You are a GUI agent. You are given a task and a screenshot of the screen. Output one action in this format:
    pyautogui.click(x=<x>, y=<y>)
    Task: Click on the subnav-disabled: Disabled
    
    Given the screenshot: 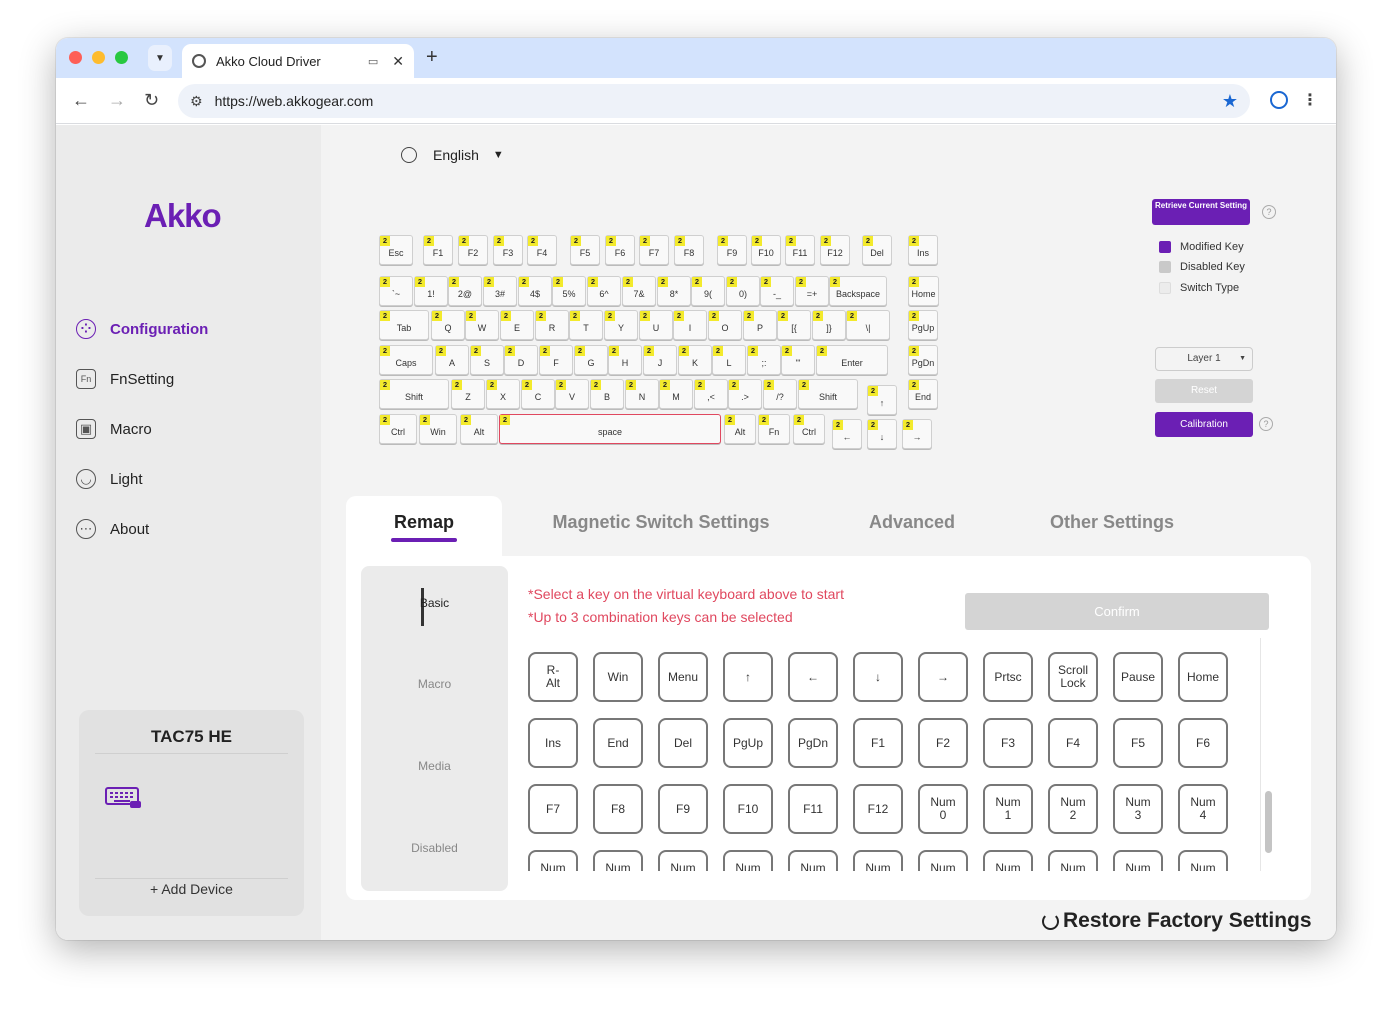 What is the action you would take?
    pyautogui.click(x=434, y=848)
    